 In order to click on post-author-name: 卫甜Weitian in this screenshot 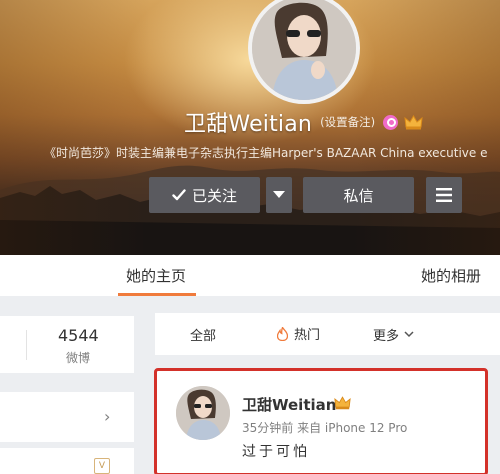, I will do `click(289, 404)`.